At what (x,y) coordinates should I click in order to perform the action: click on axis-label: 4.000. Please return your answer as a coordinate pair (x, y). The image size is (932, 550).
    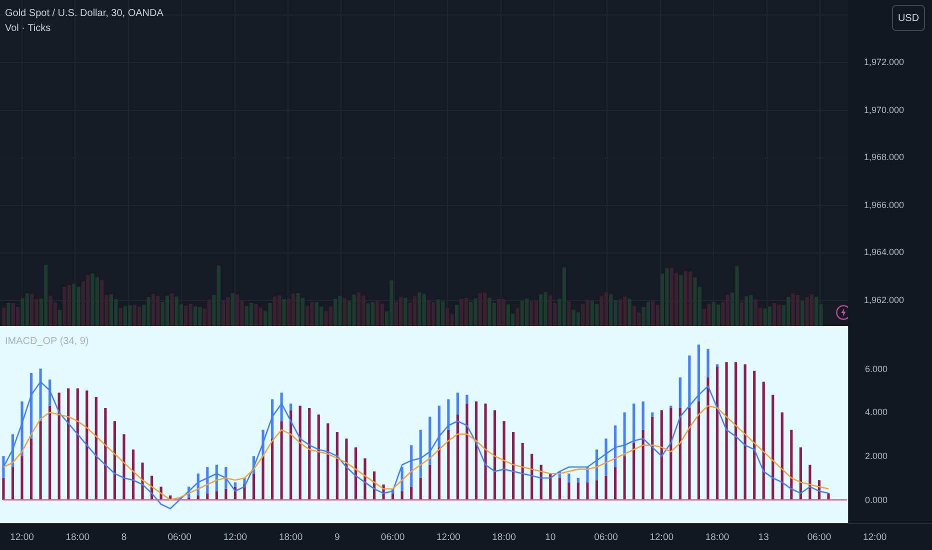
    Looking at the image, I should click on (876, 412).